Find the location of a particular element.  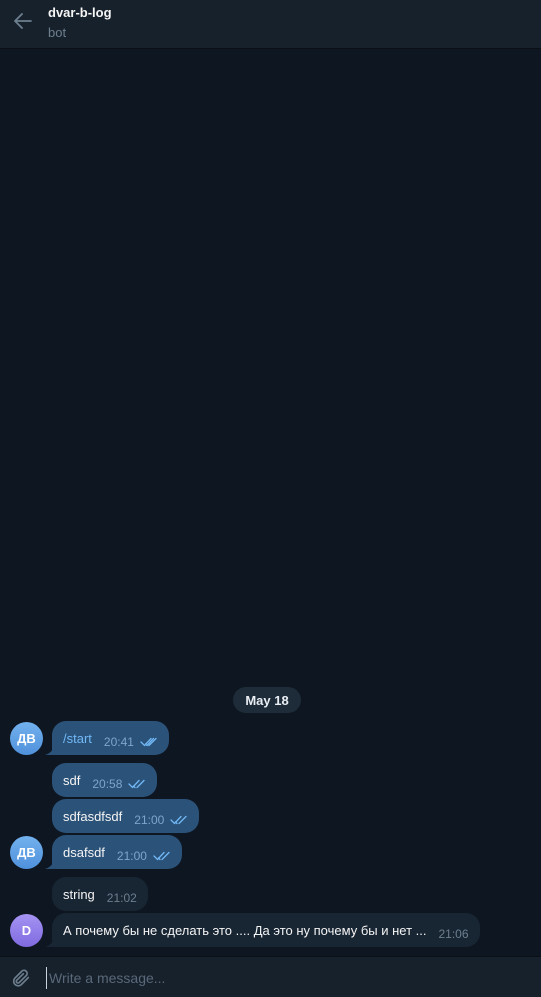

message-text: dsafsdf is located at coordinates (84, 852).